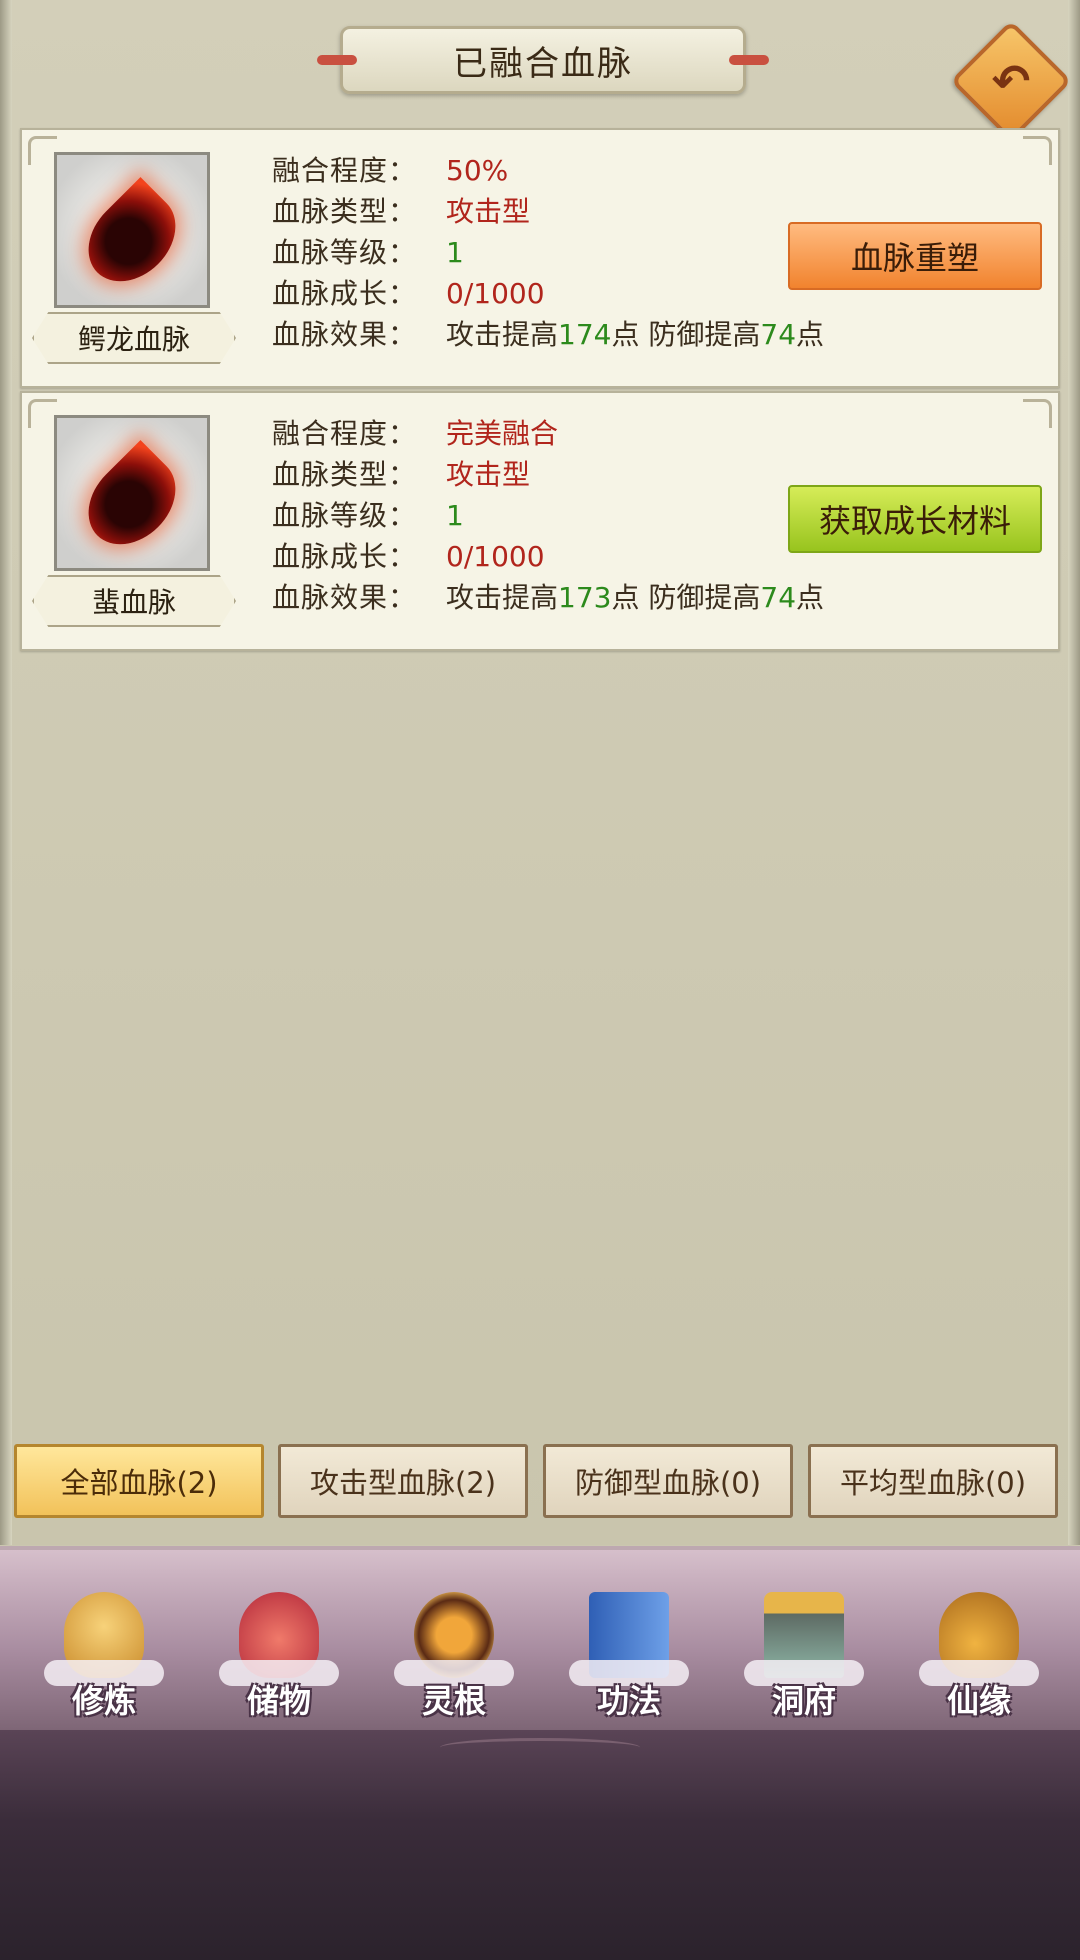 The image size is (1080, 1960). What do you see at coordinates (915, 256) in the screenshot?
I see `reshape-bloodline-button: 血脉重塑` at bounding box center [915, 256].